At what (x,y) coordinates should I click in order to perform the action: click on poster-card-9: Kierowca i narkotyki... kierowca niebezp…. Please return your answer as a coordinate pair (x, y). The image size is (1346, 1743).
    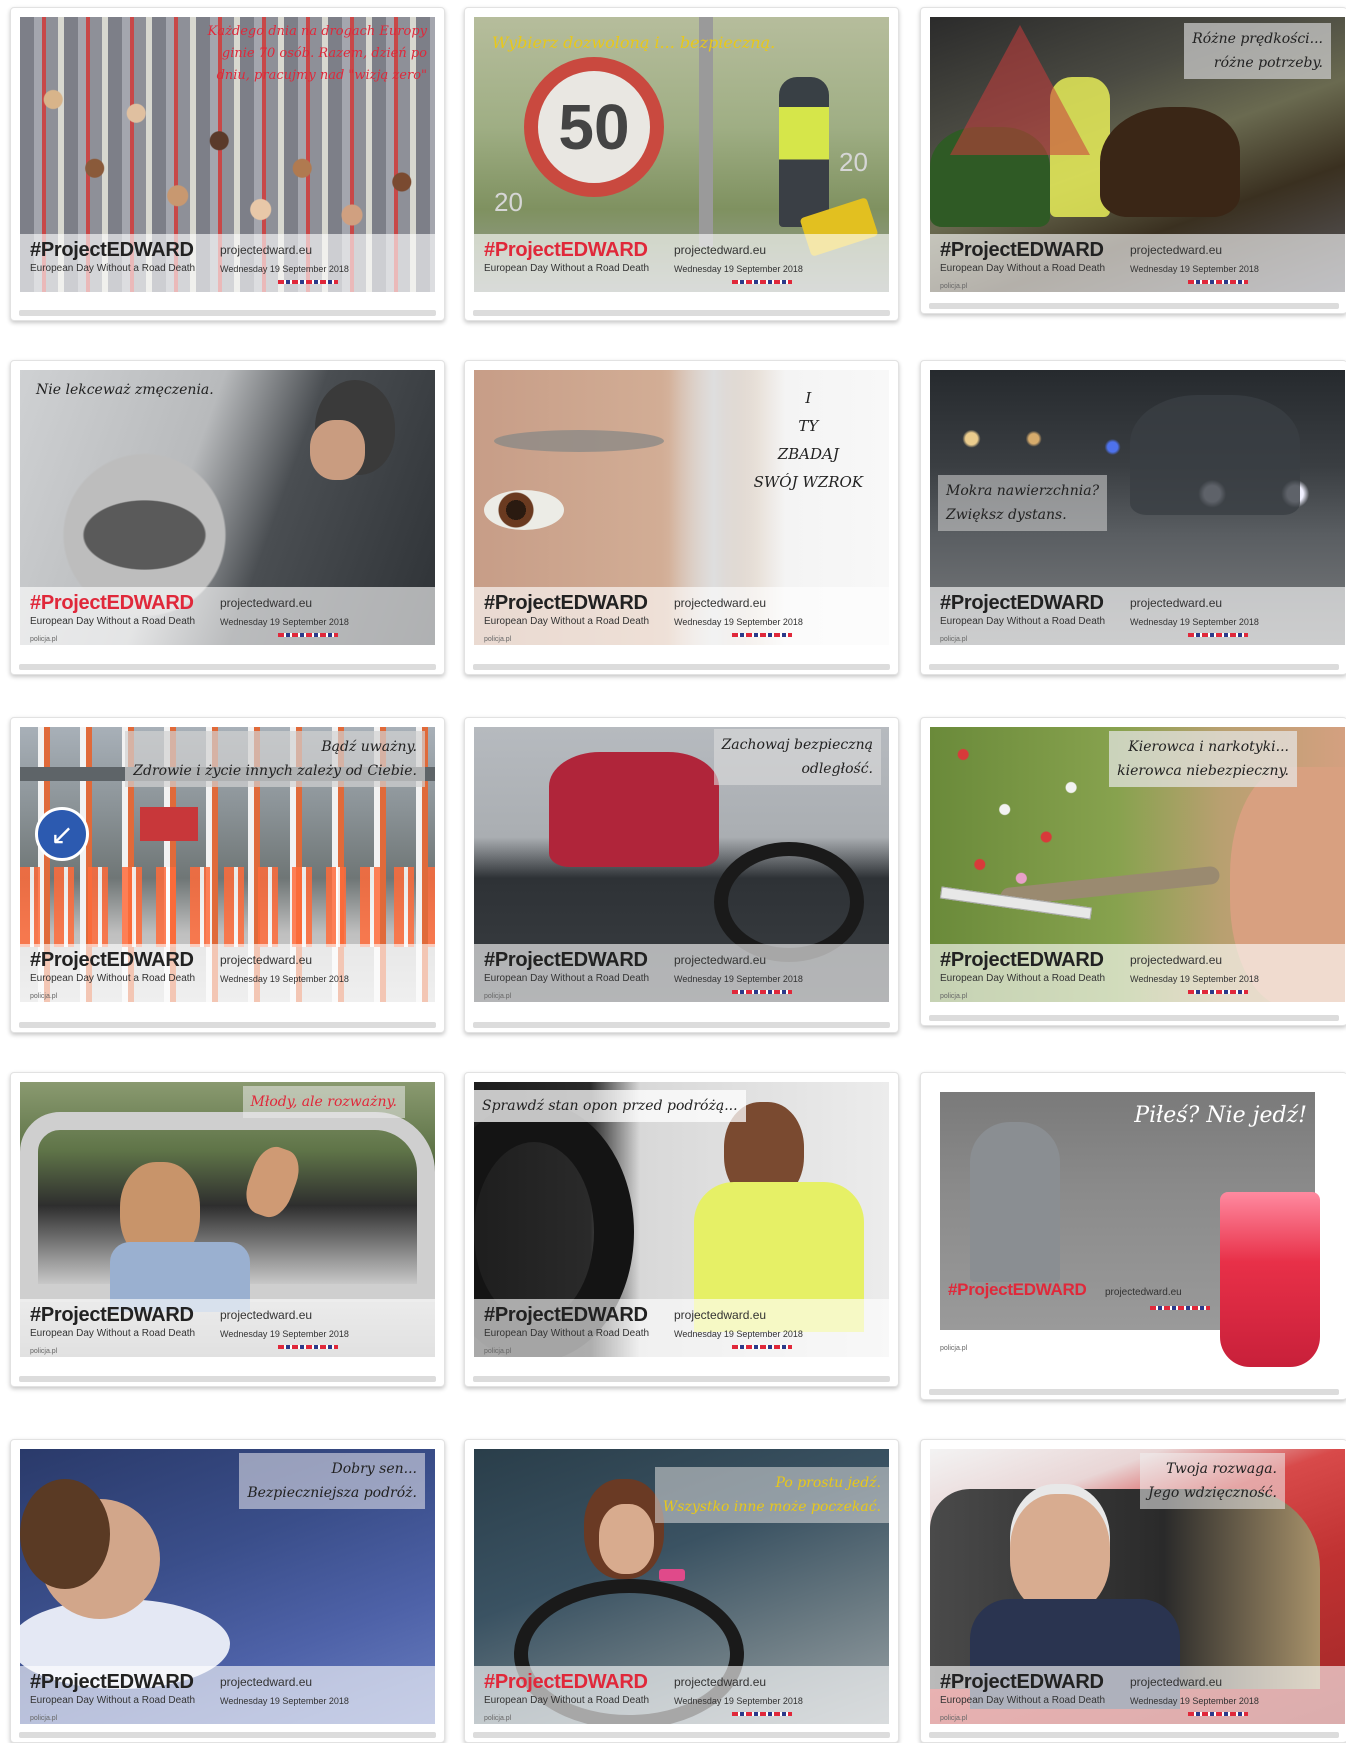
    Looking at the image, I should click on (1133, 871).